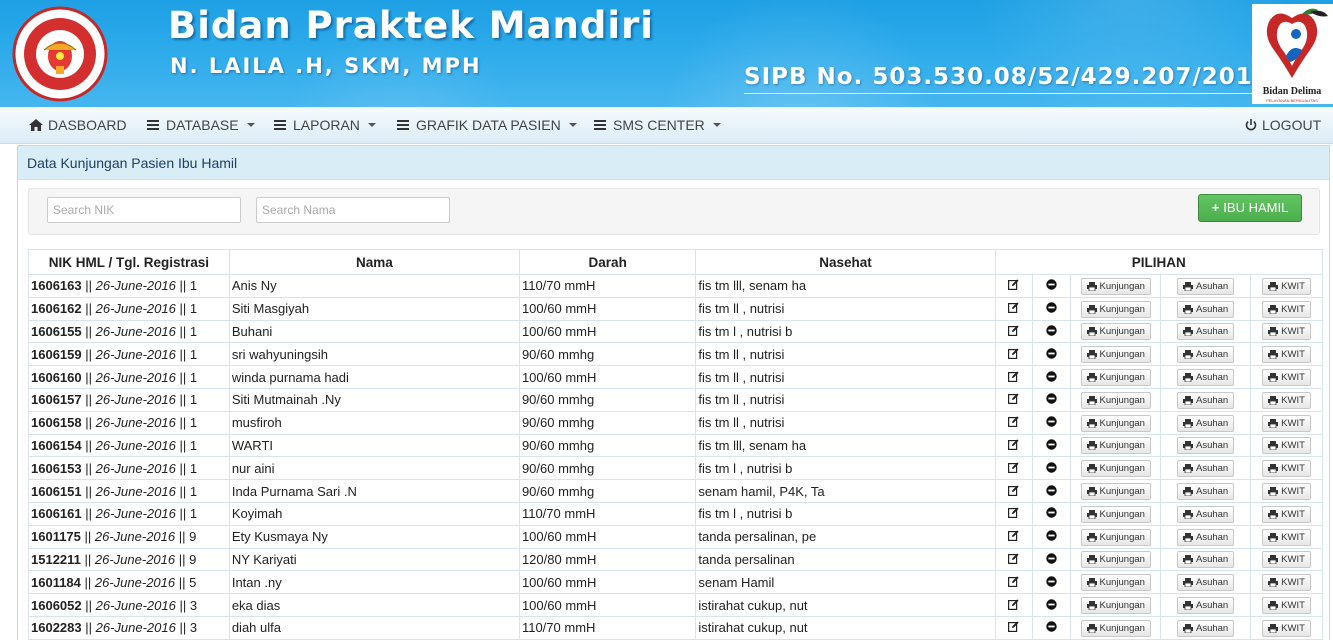 This screenshot has height=640, width=1333. Describe the element at coordinates (1250, 208) in the screenshot. I see `add-ibu-hamil-button: + IBU HAMIL` at that location.